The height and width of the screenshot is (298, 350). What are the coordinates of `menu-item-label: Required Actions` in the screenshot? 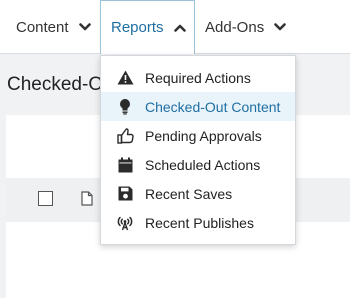 It's located at (198, 77).